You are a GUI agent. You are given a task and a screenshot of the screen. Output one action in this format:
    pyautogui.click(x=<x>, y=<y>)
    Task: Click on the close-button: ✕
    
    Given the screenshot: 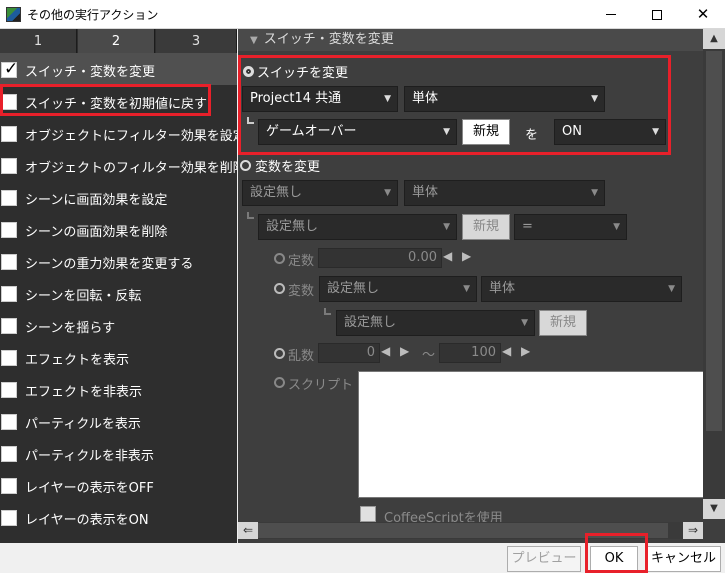 What is the action you would take?
    pyautogui.click(x=702, y=14)
    